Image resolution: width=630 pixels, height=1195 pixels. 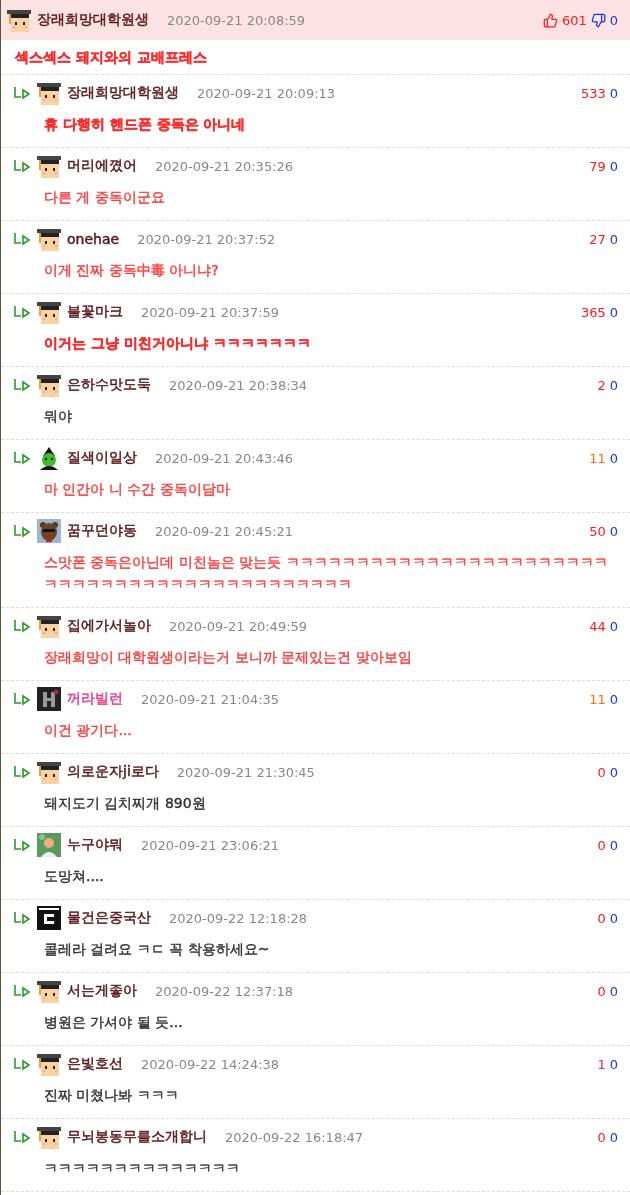 I want to click on comment-time: 2020-09-21 20:35:26, so click(x=224, y=166).